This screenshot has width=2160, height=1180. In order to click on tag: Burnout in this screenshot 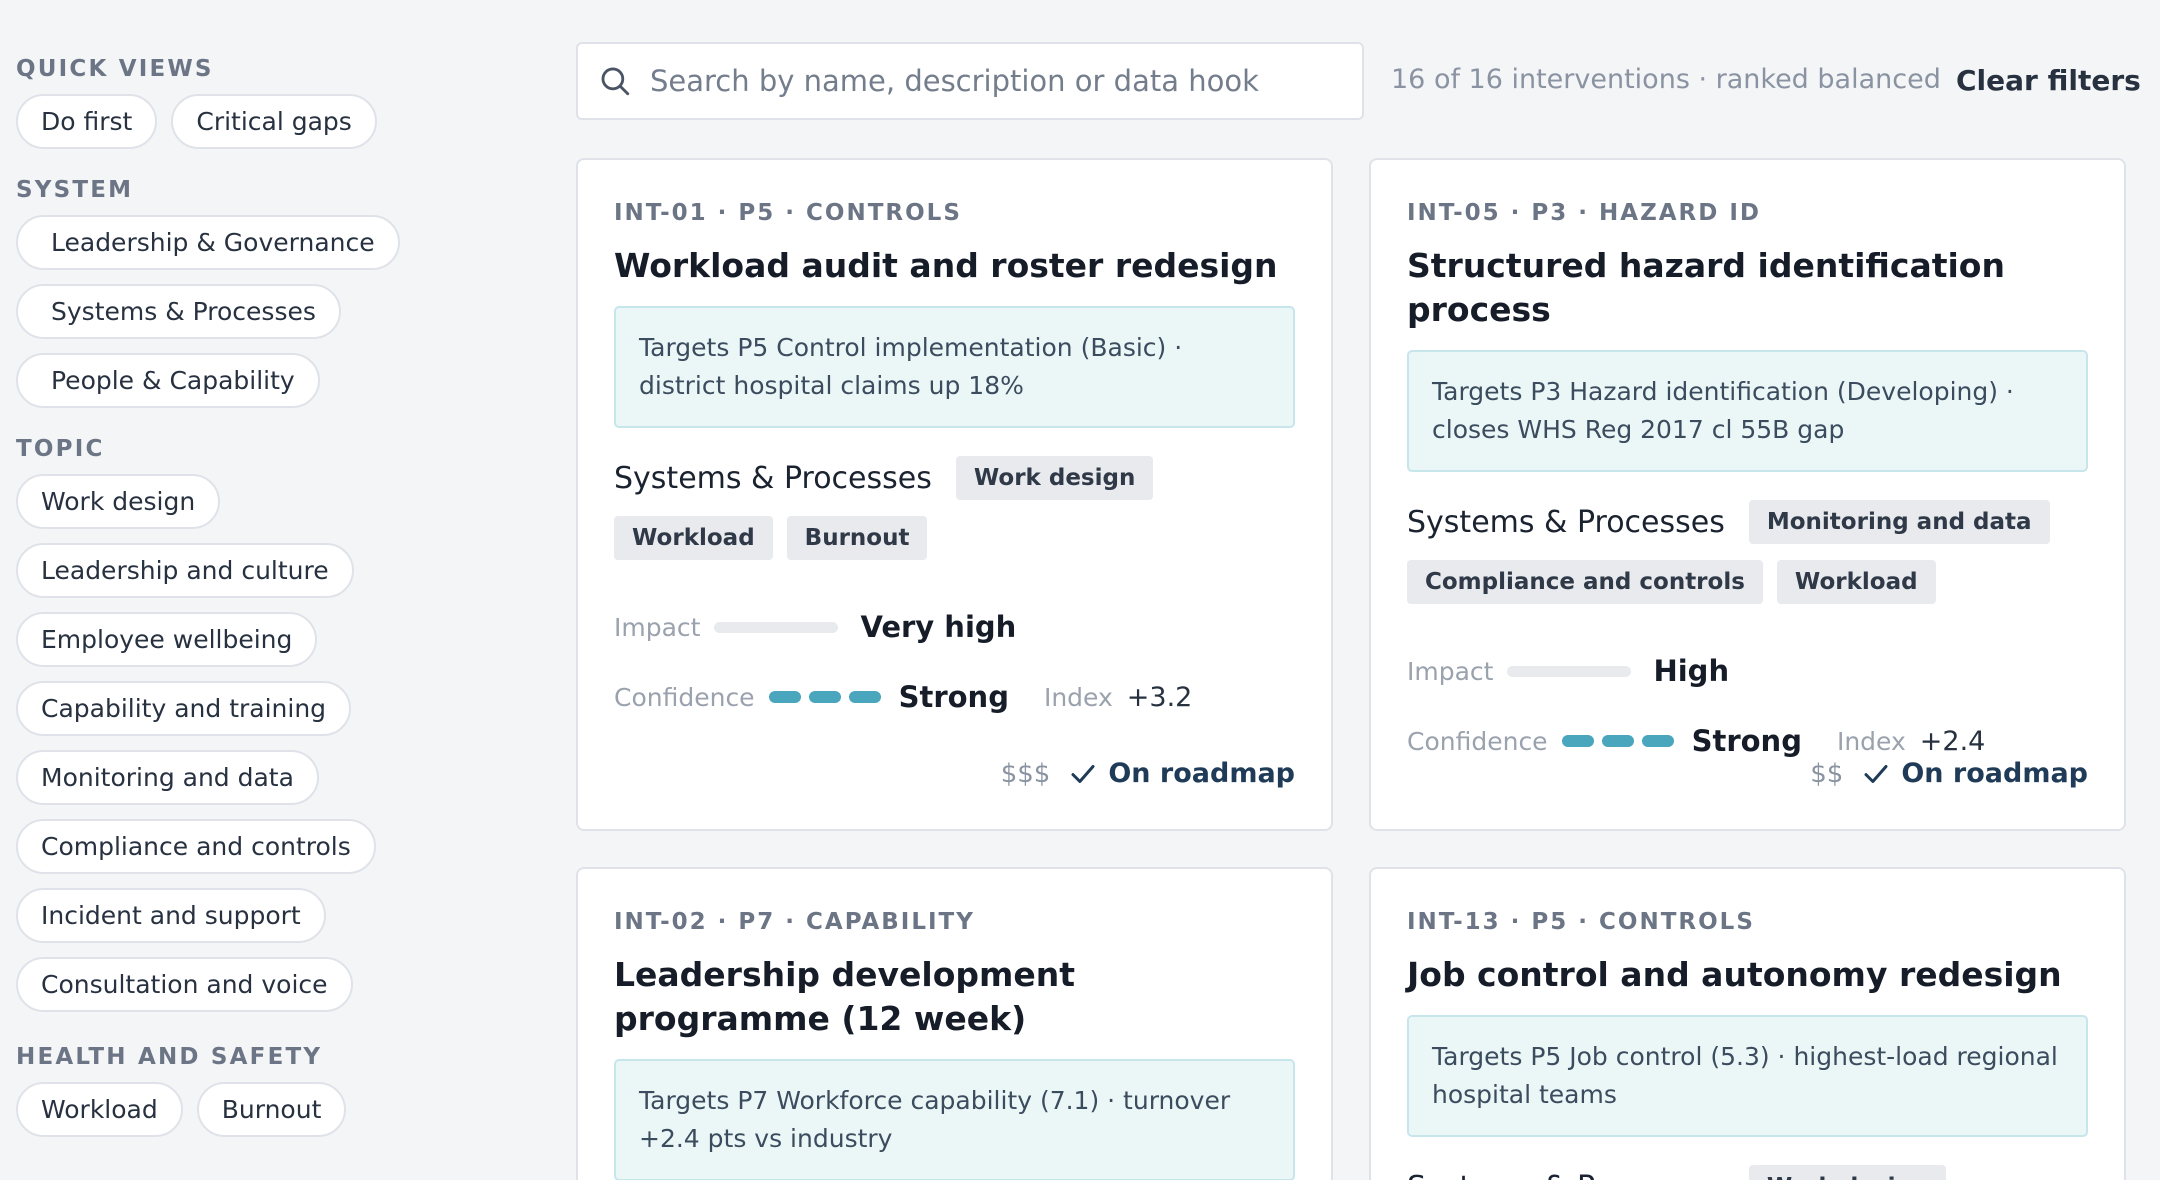, I will do `click(857, 538)`.